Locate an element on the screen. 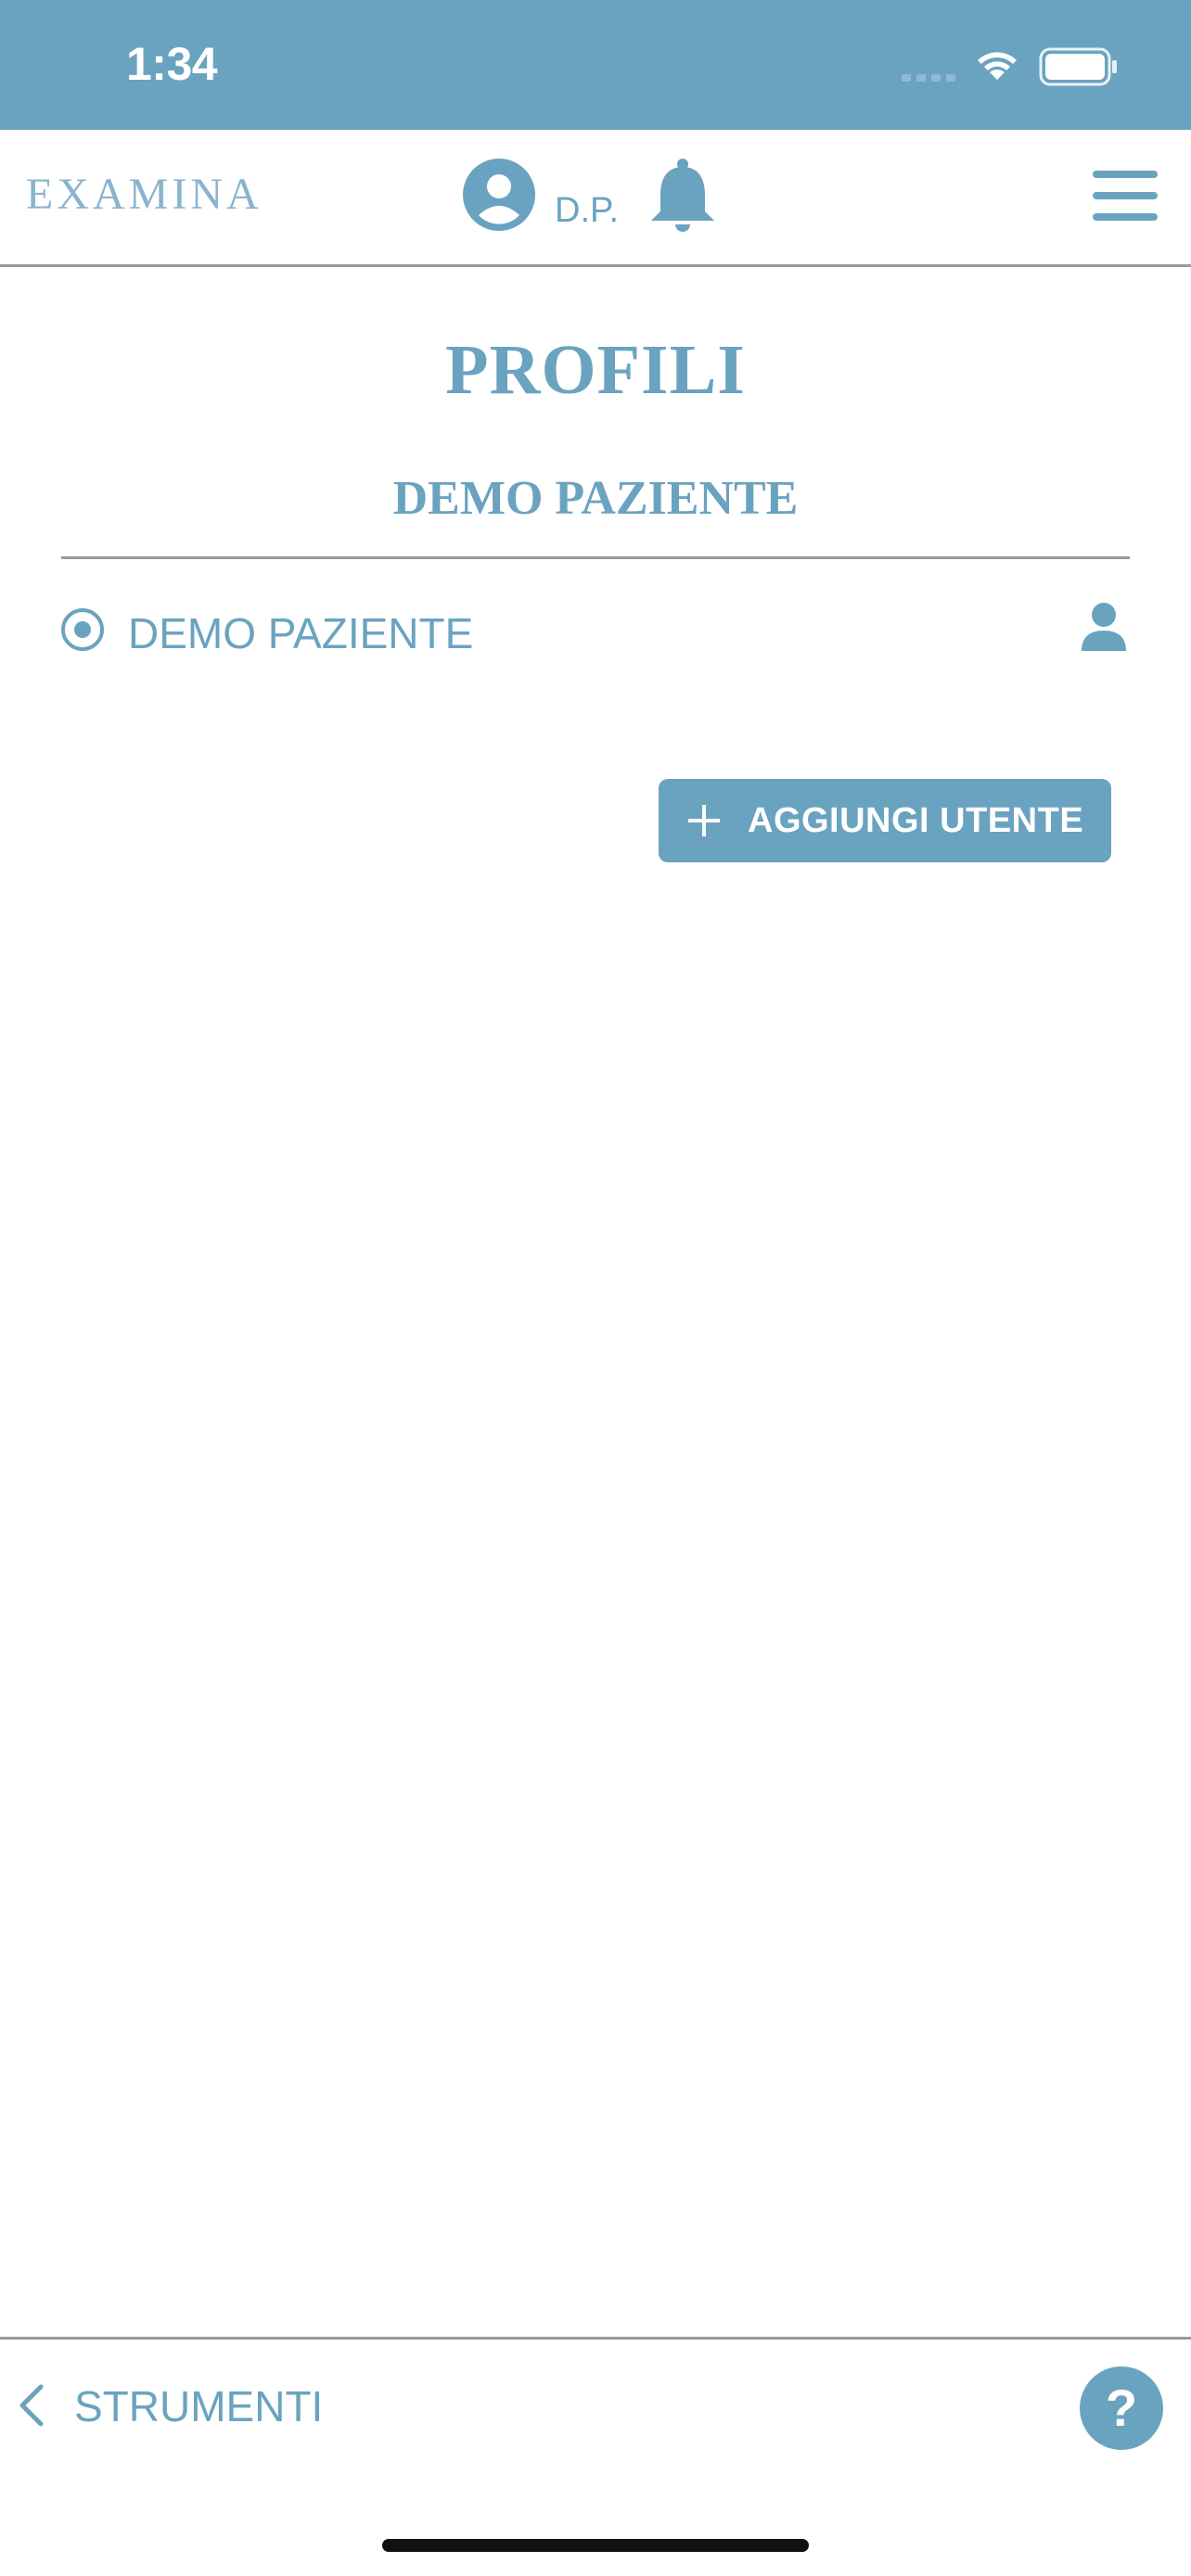 Image resolution: width=1191 pixels, height=2576 pixels. bell-icon is located at coordinates (683, 197).